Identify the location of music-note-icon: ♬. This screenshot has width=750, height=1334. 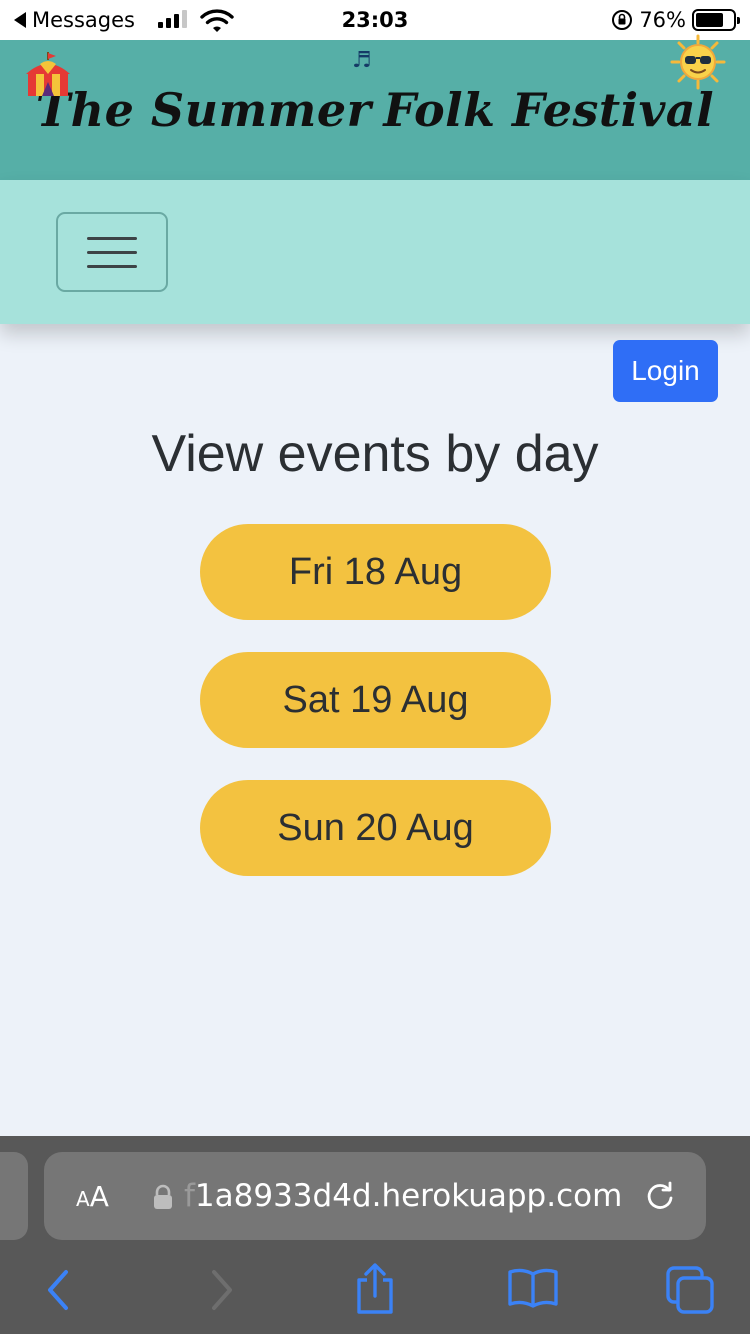
(362, 60).